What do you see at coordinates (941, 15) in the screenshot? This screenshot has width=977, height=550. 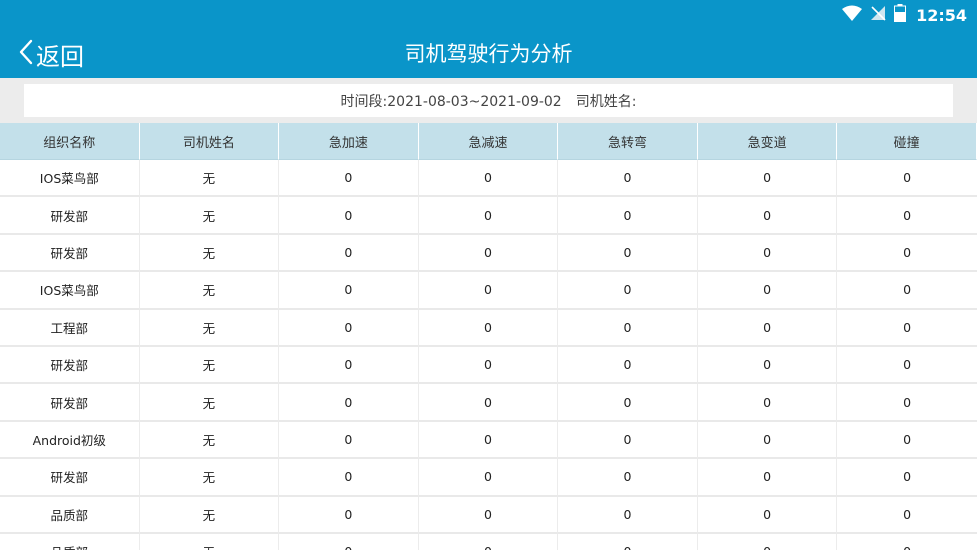 I see `clock: 12:54` at bounding box center [941, 15].